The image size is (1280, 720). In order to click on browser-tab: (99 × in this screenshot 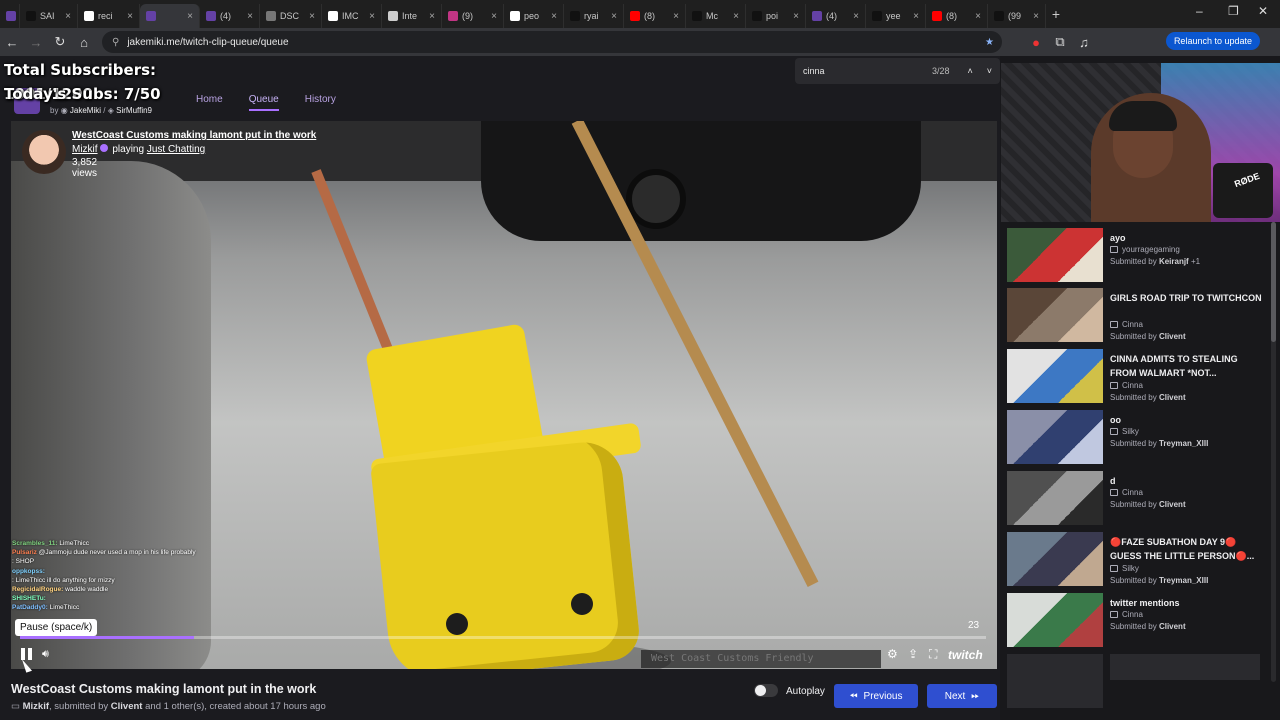, I will do `click(1017, 16)`.